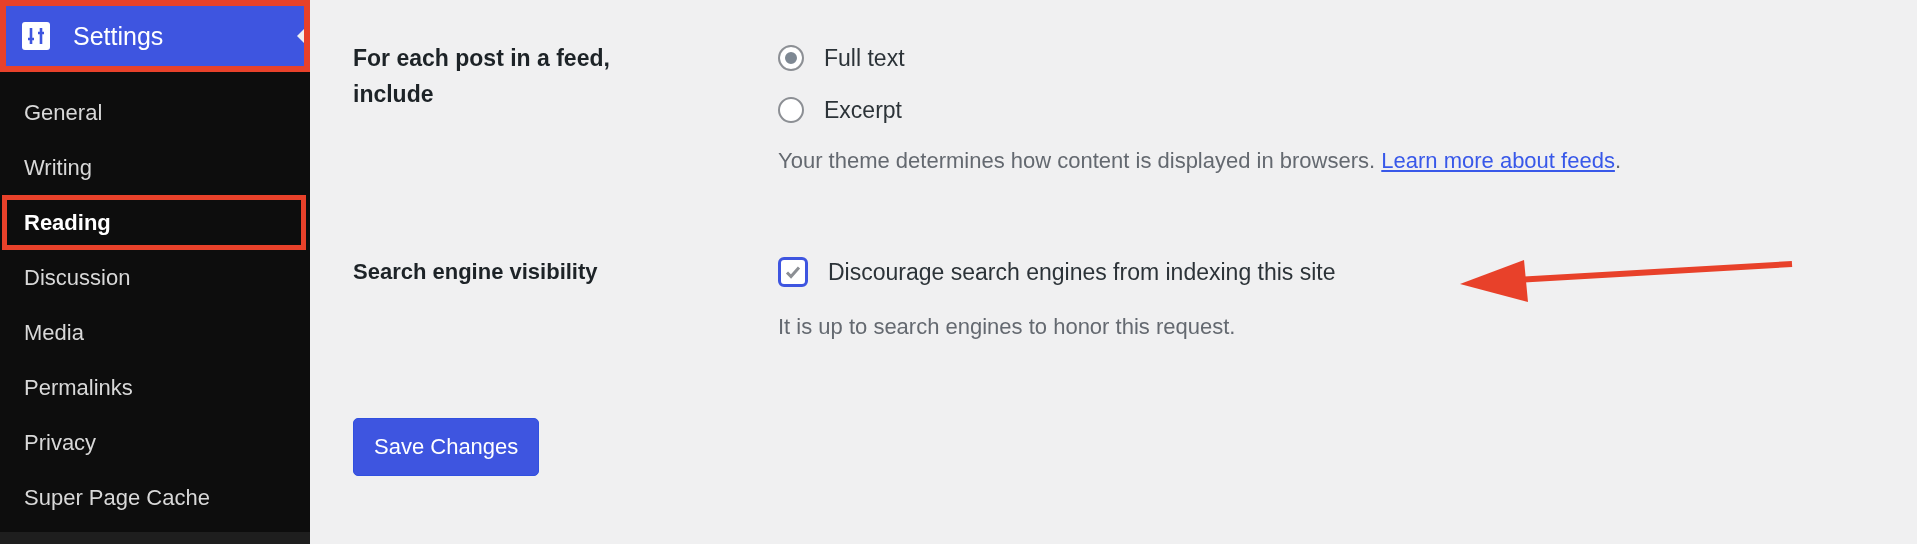 The width and height of the screenshot is (1917, 544). What do you see at coordinates (155, 497) in the screenshot?
I see `submenu-item: Super Page Cache` at bounding box center [155, 497].